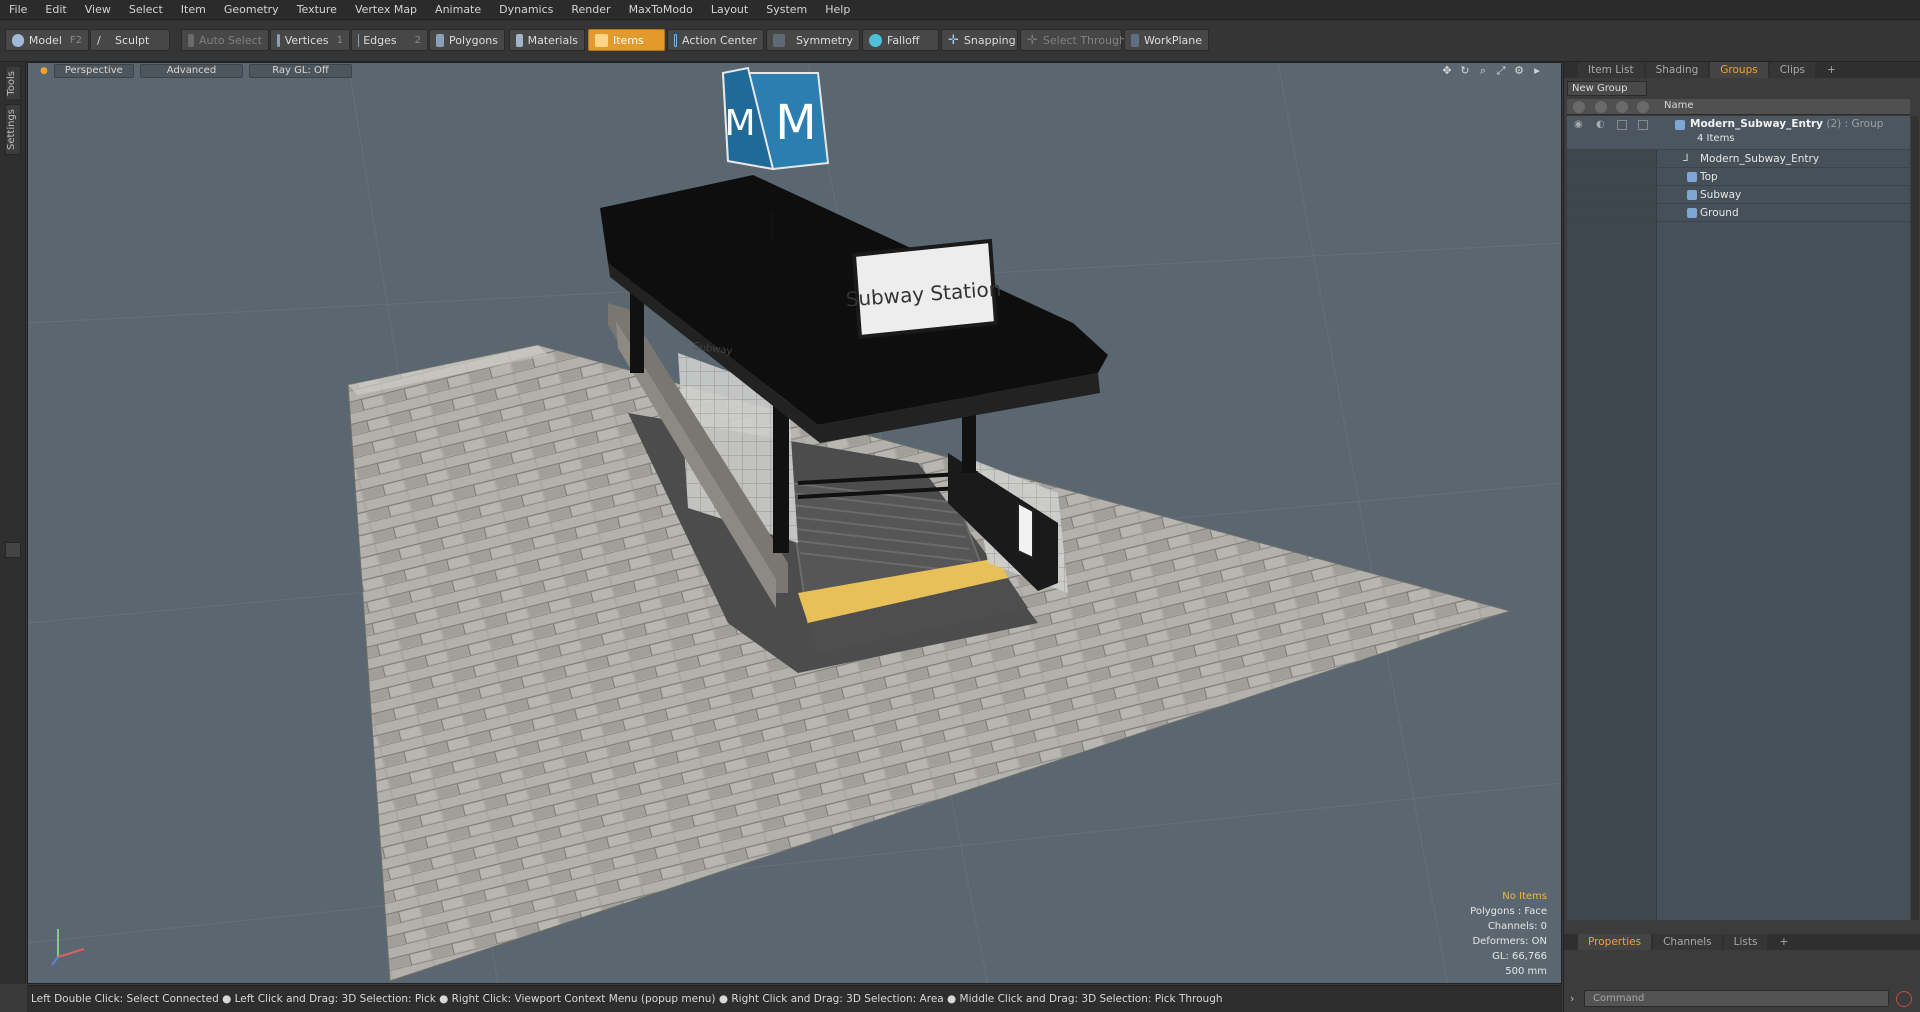 The width and height of the screenshot is (1920, 1012). Describe the element at coordinates (552, 40) in the screenshot. I see `materials-label: Materials` at that location.